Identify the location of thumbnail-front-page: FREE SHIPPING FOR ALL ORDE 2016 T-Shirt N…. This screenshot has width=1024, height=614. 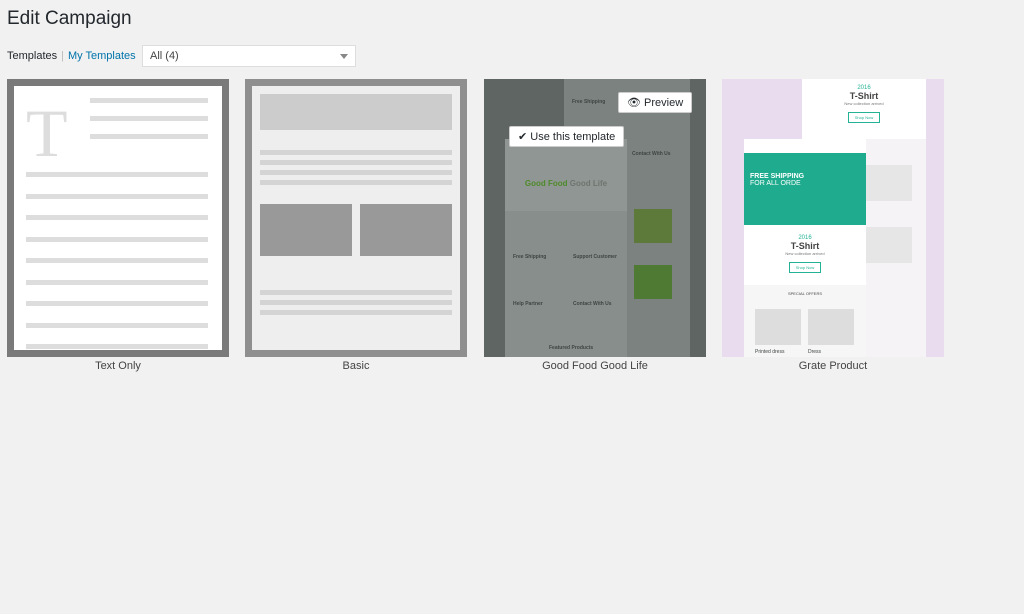
(805, 248).